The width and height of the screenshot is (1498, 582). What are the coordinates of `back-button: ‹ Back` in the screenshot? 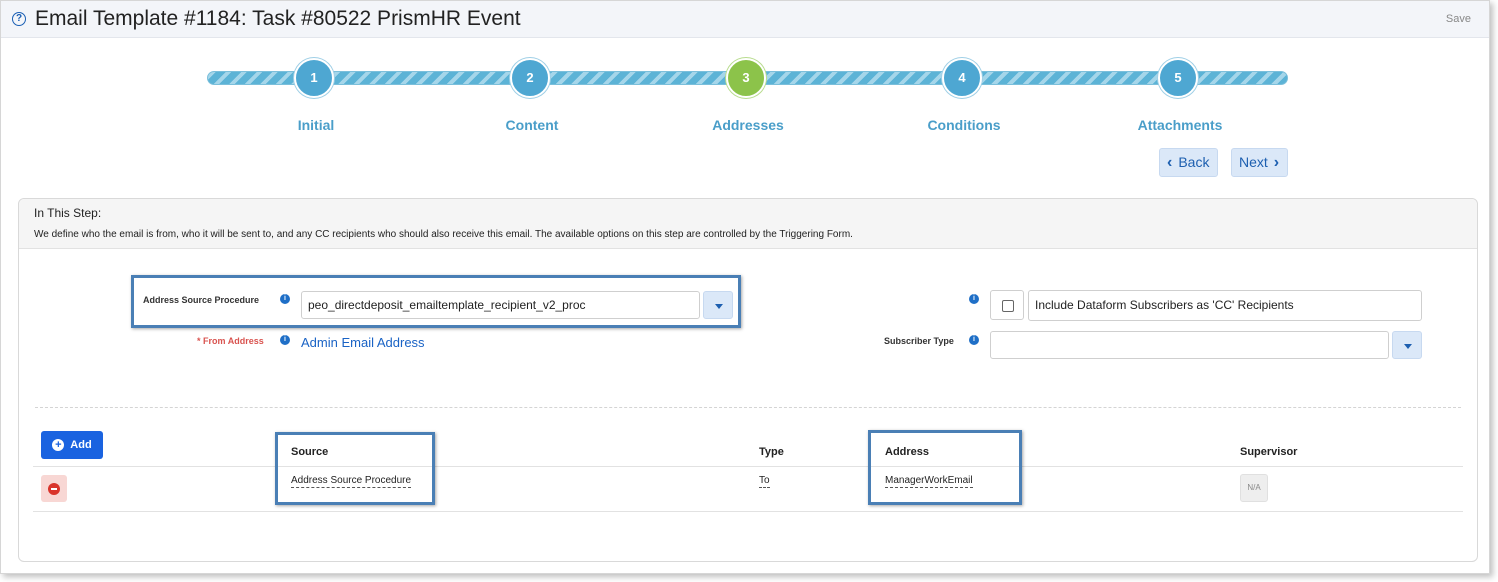 It's located at (1188, 162).